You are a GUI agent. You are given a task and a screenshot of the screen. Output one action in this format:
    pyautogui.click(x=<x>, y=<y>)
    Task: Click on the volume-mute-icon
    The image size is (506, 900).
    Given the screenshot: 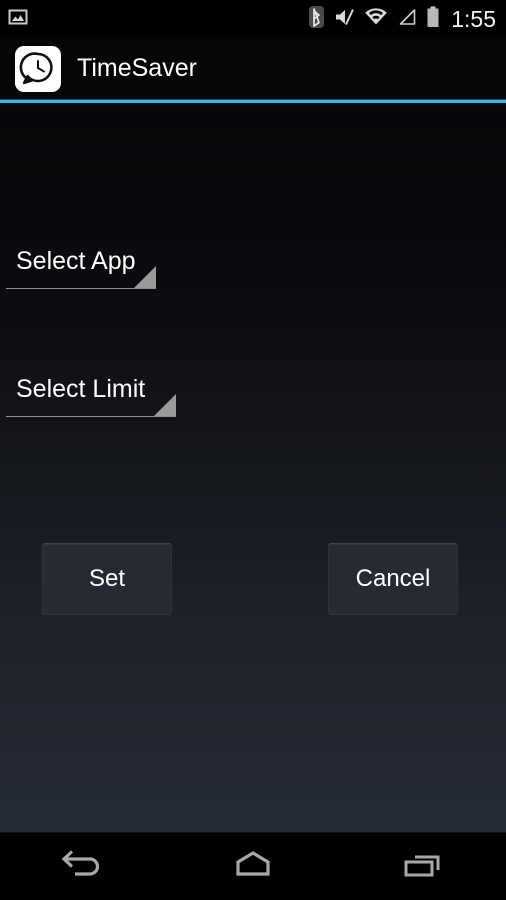 What is the action you would take?
    pyautogui.click(x=344, y=19)
    